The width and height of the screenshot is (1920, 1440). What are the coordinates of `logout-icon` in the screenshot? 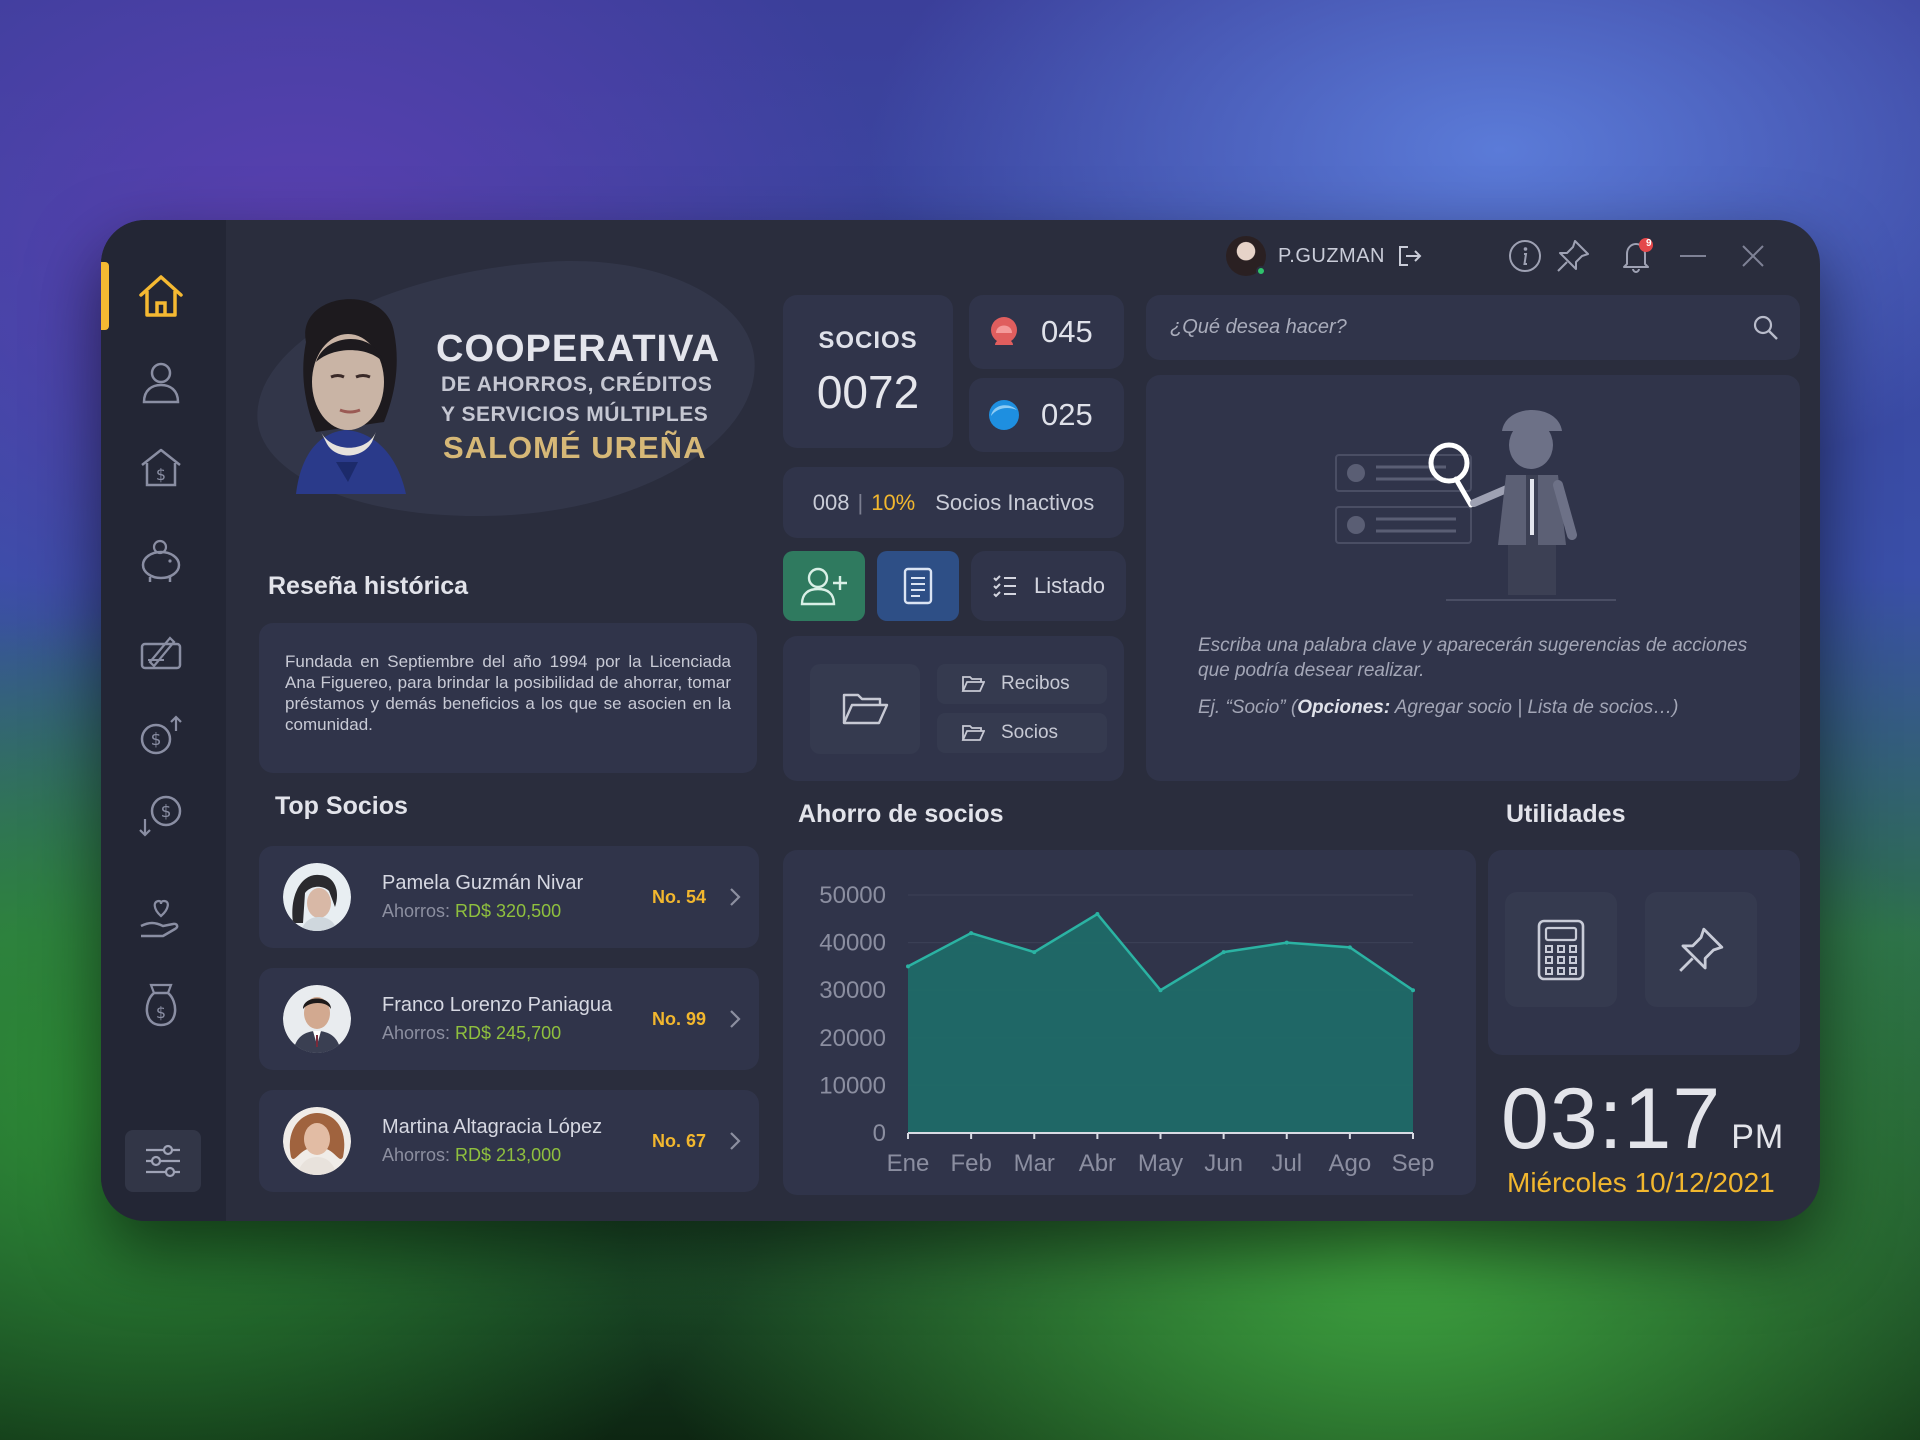 It's located at (1410, 256).